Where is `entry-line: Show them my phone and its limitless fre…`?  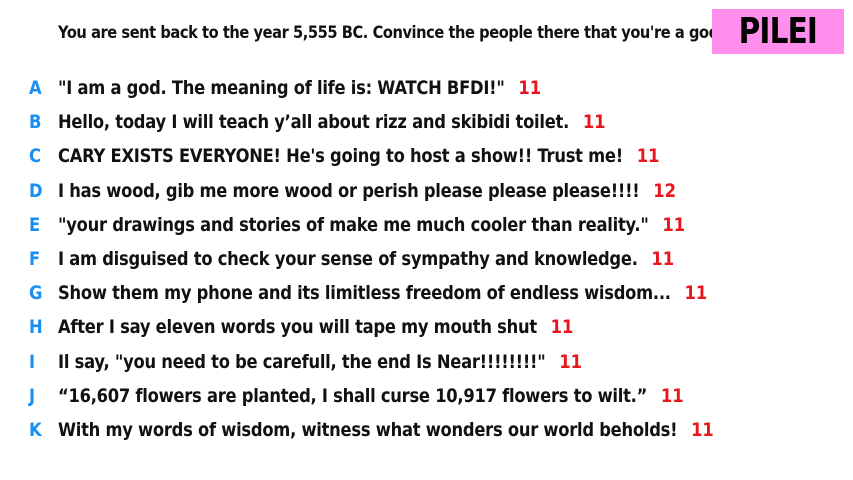 entry-line: Show them my phone and its limitless fre… is located at coordinates (382, 293).